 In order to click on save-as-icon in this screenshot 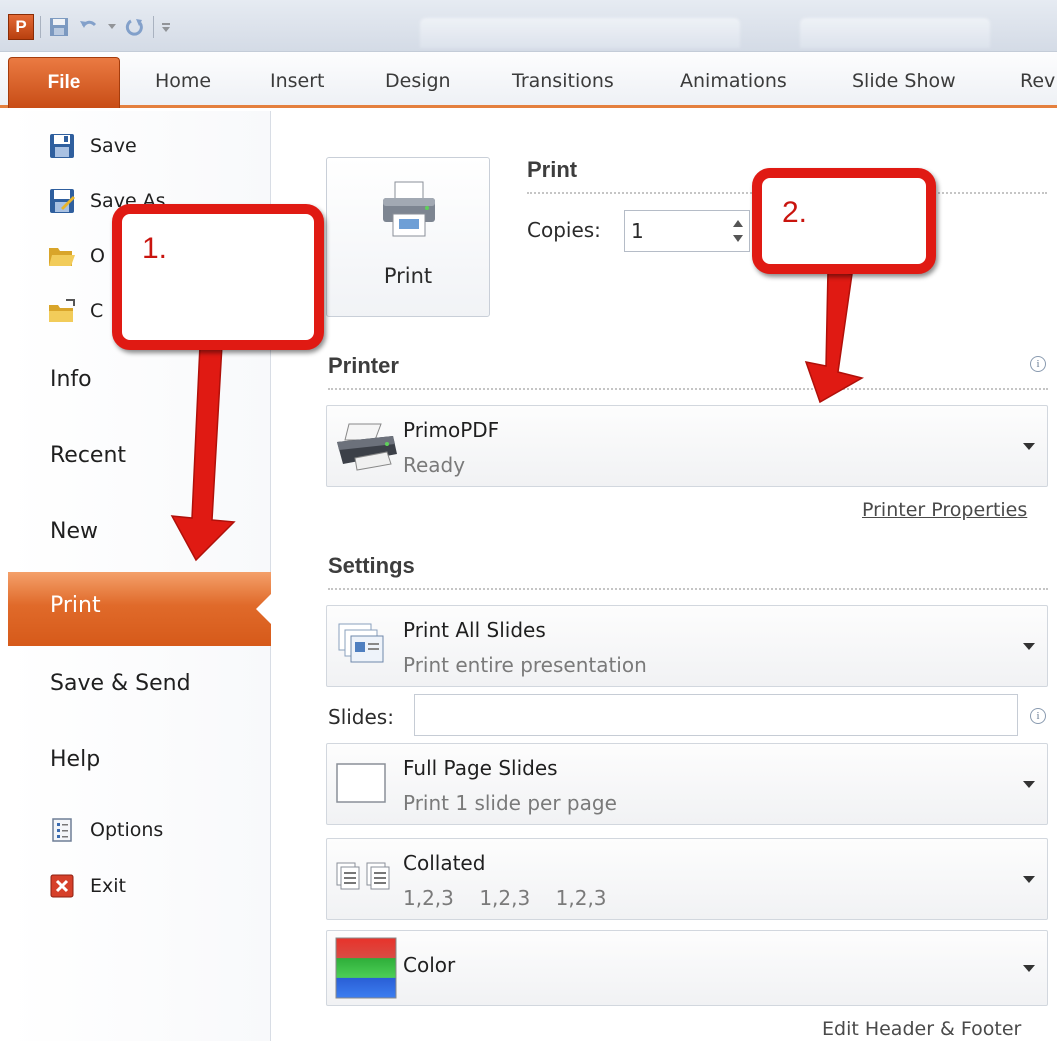, I will do `click(62, 201)`.